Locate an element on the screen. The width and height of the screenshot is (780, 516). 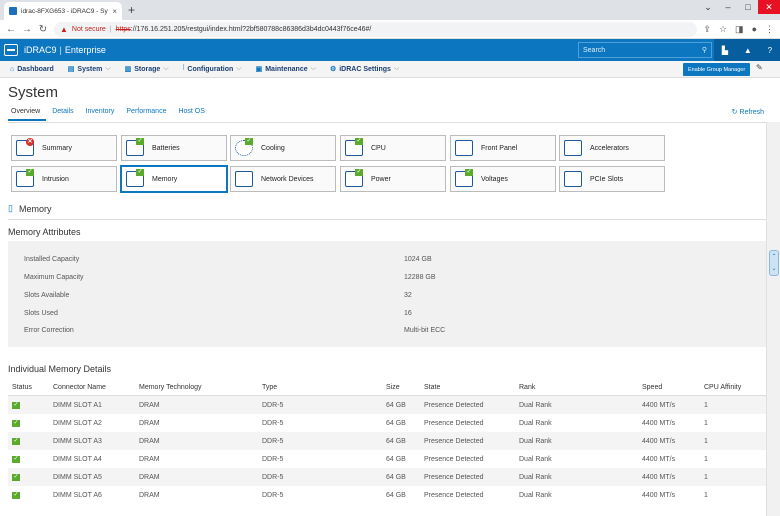
cell-connector: DIMM SLOT A2 is located at coordinates (77, 423).